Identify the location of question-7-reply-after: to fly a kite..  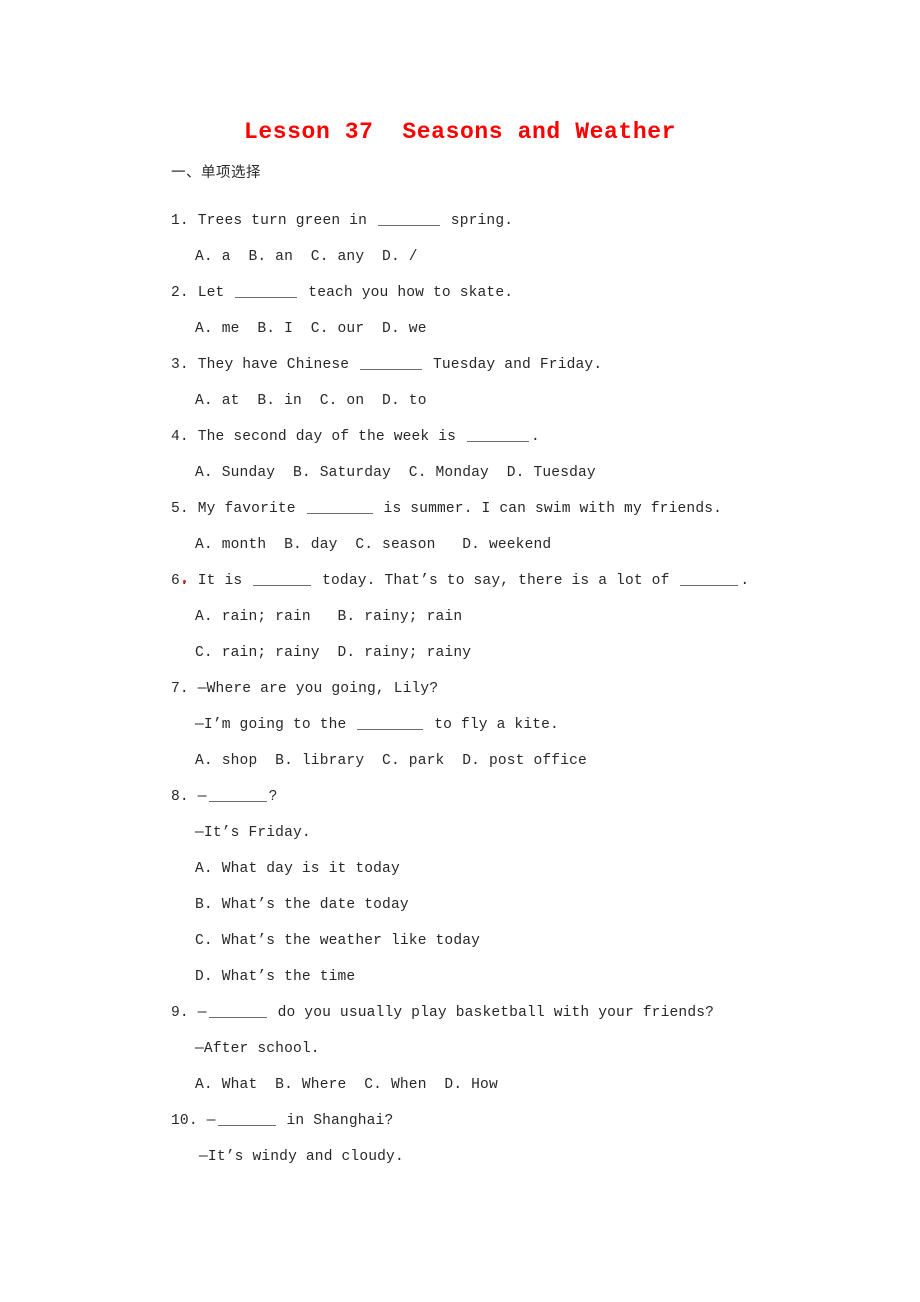
(492, 724).